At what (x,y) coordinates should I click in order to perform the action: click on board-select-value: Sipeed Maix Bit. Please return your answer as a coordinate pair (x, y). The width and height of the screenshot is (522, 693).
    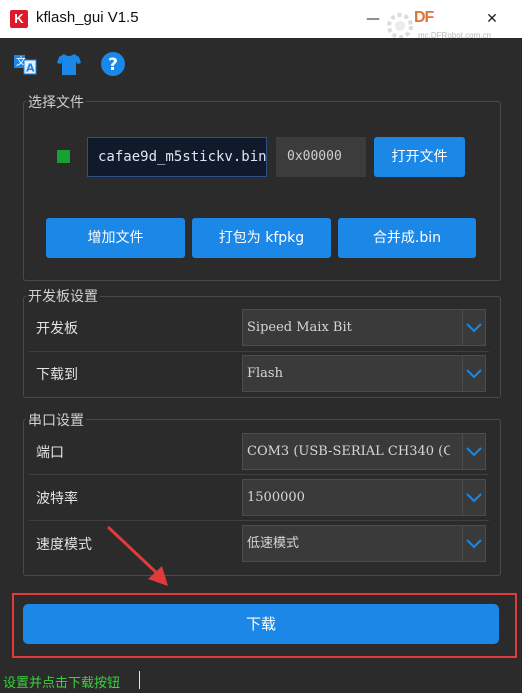
    Looking at the image, I should click on (299, 327).